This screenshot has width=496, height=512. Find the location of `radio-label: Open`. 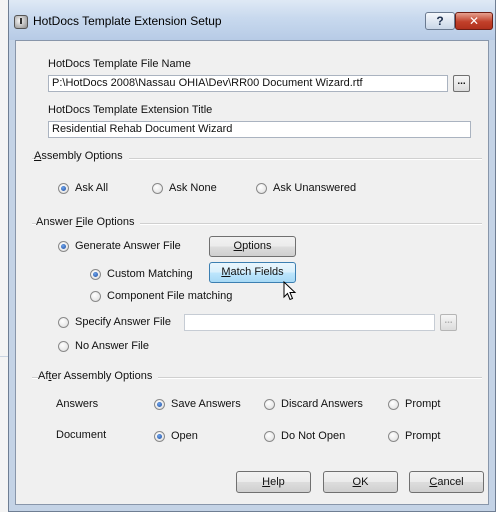

radio-label: Open is located at coordinates (184, 436).